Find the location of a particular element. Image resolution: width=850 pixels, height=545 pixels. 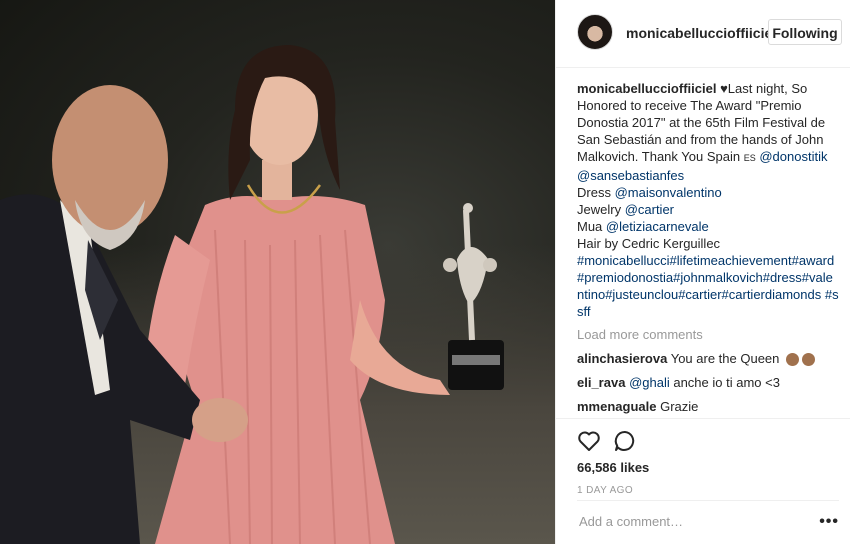

comment-item: eli_rava @ghali anche io ti amo <3 is located at coordinates (708, 382).